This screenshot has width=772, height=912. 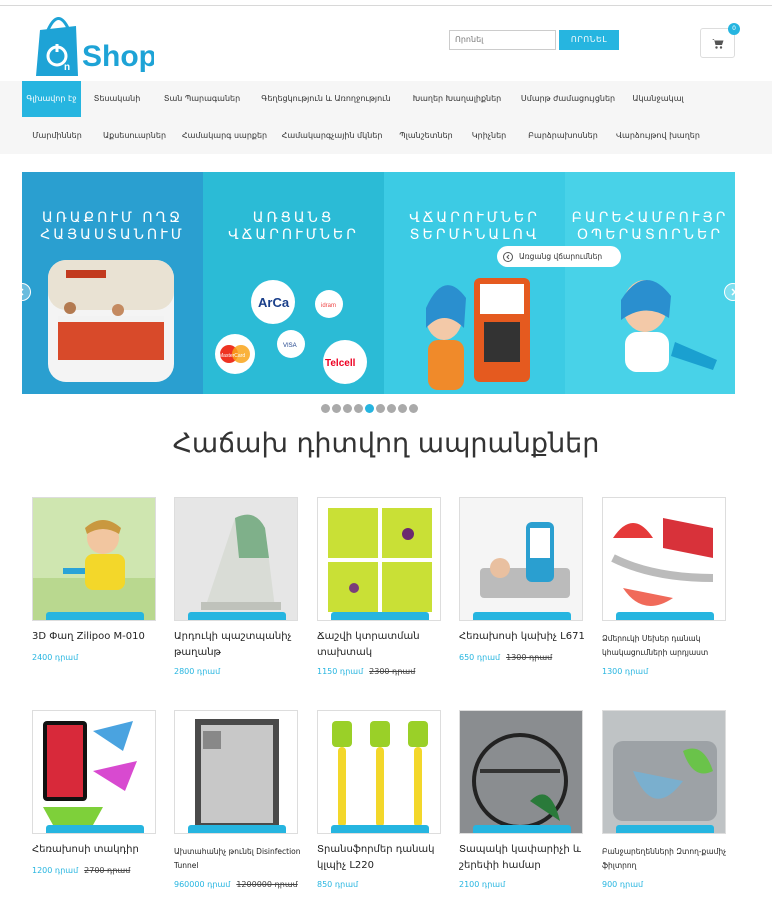 What do you see at coordinates (51, 99) in the screenshot?
I see `nav-item-home: Գլխավոր էջ` at bounding box center [51, 99].